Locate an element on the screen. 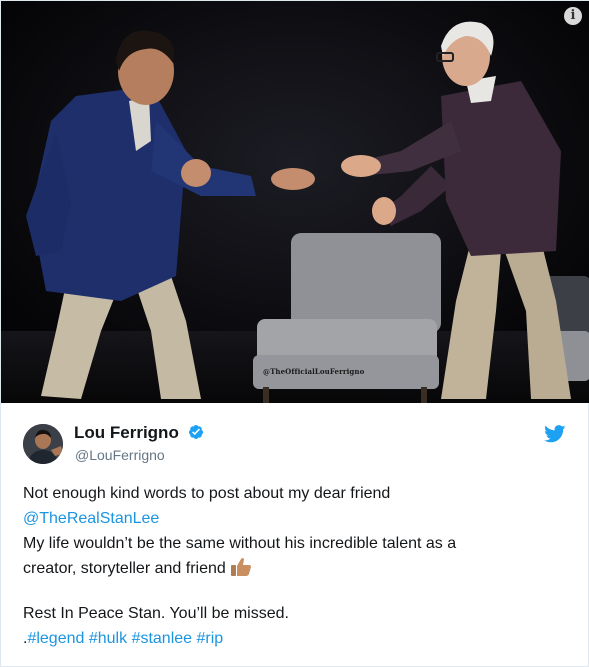 The width and height of the screenshot is (589, 667). tweet-line-text: creator, storyteller and friend is located at coordinates (124, 568).